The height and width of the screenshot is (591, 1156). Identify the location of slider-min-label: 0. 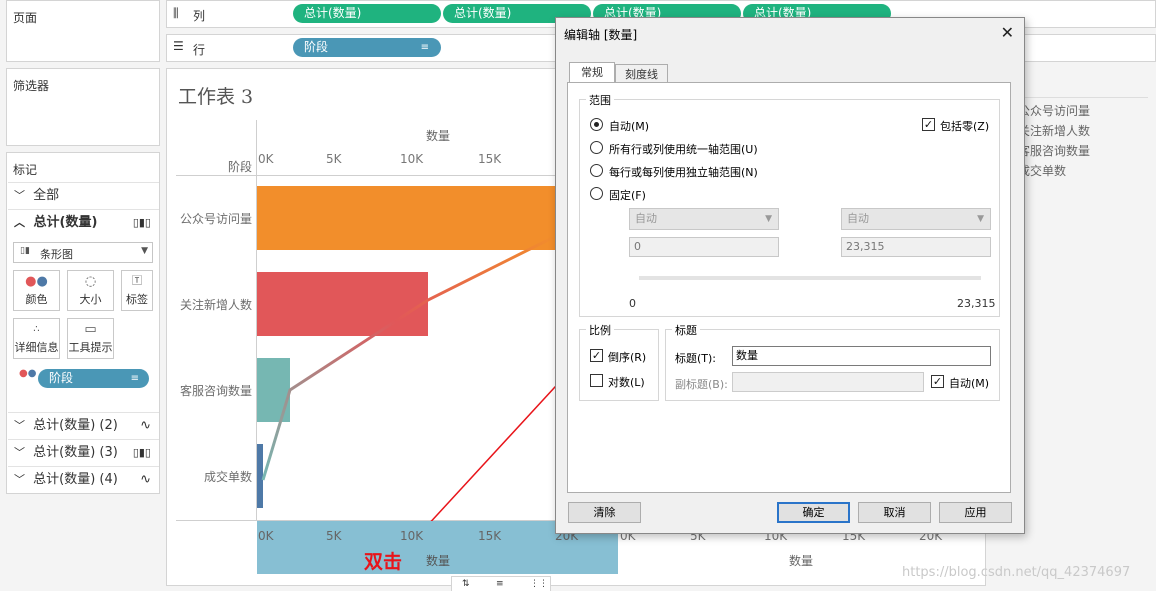
(632, 303).